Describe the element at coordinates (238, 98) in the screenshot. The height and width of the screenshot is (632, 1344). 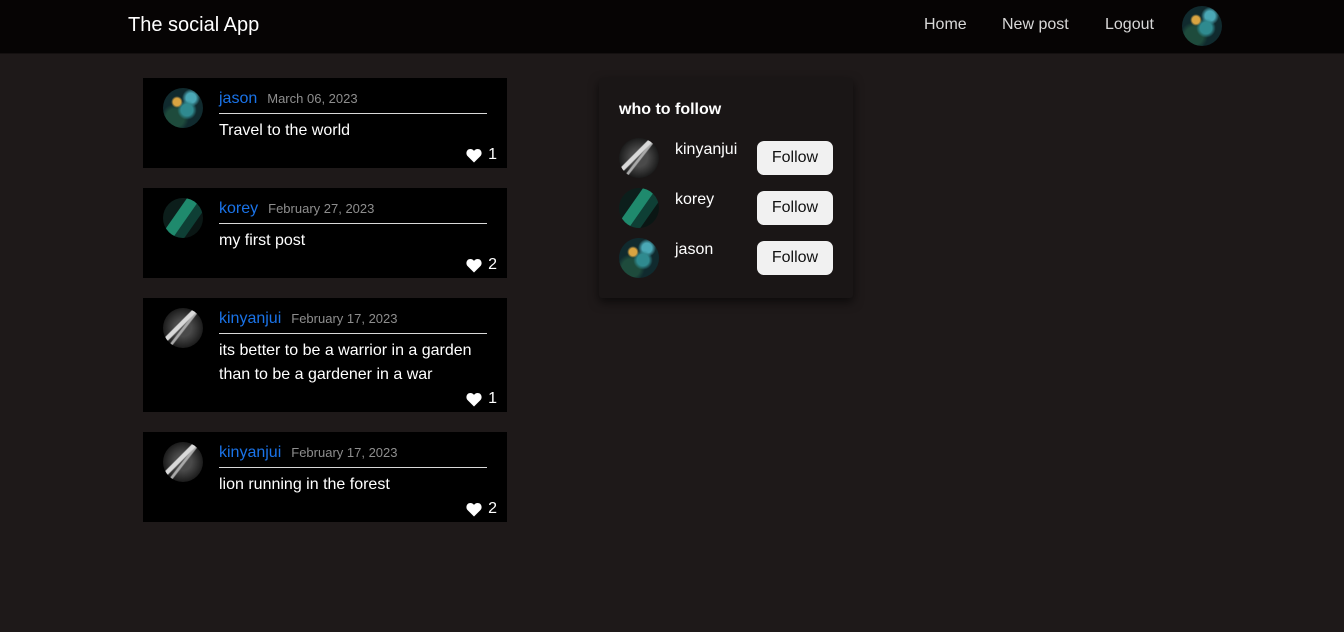
I see `post-username: jason` at that location.